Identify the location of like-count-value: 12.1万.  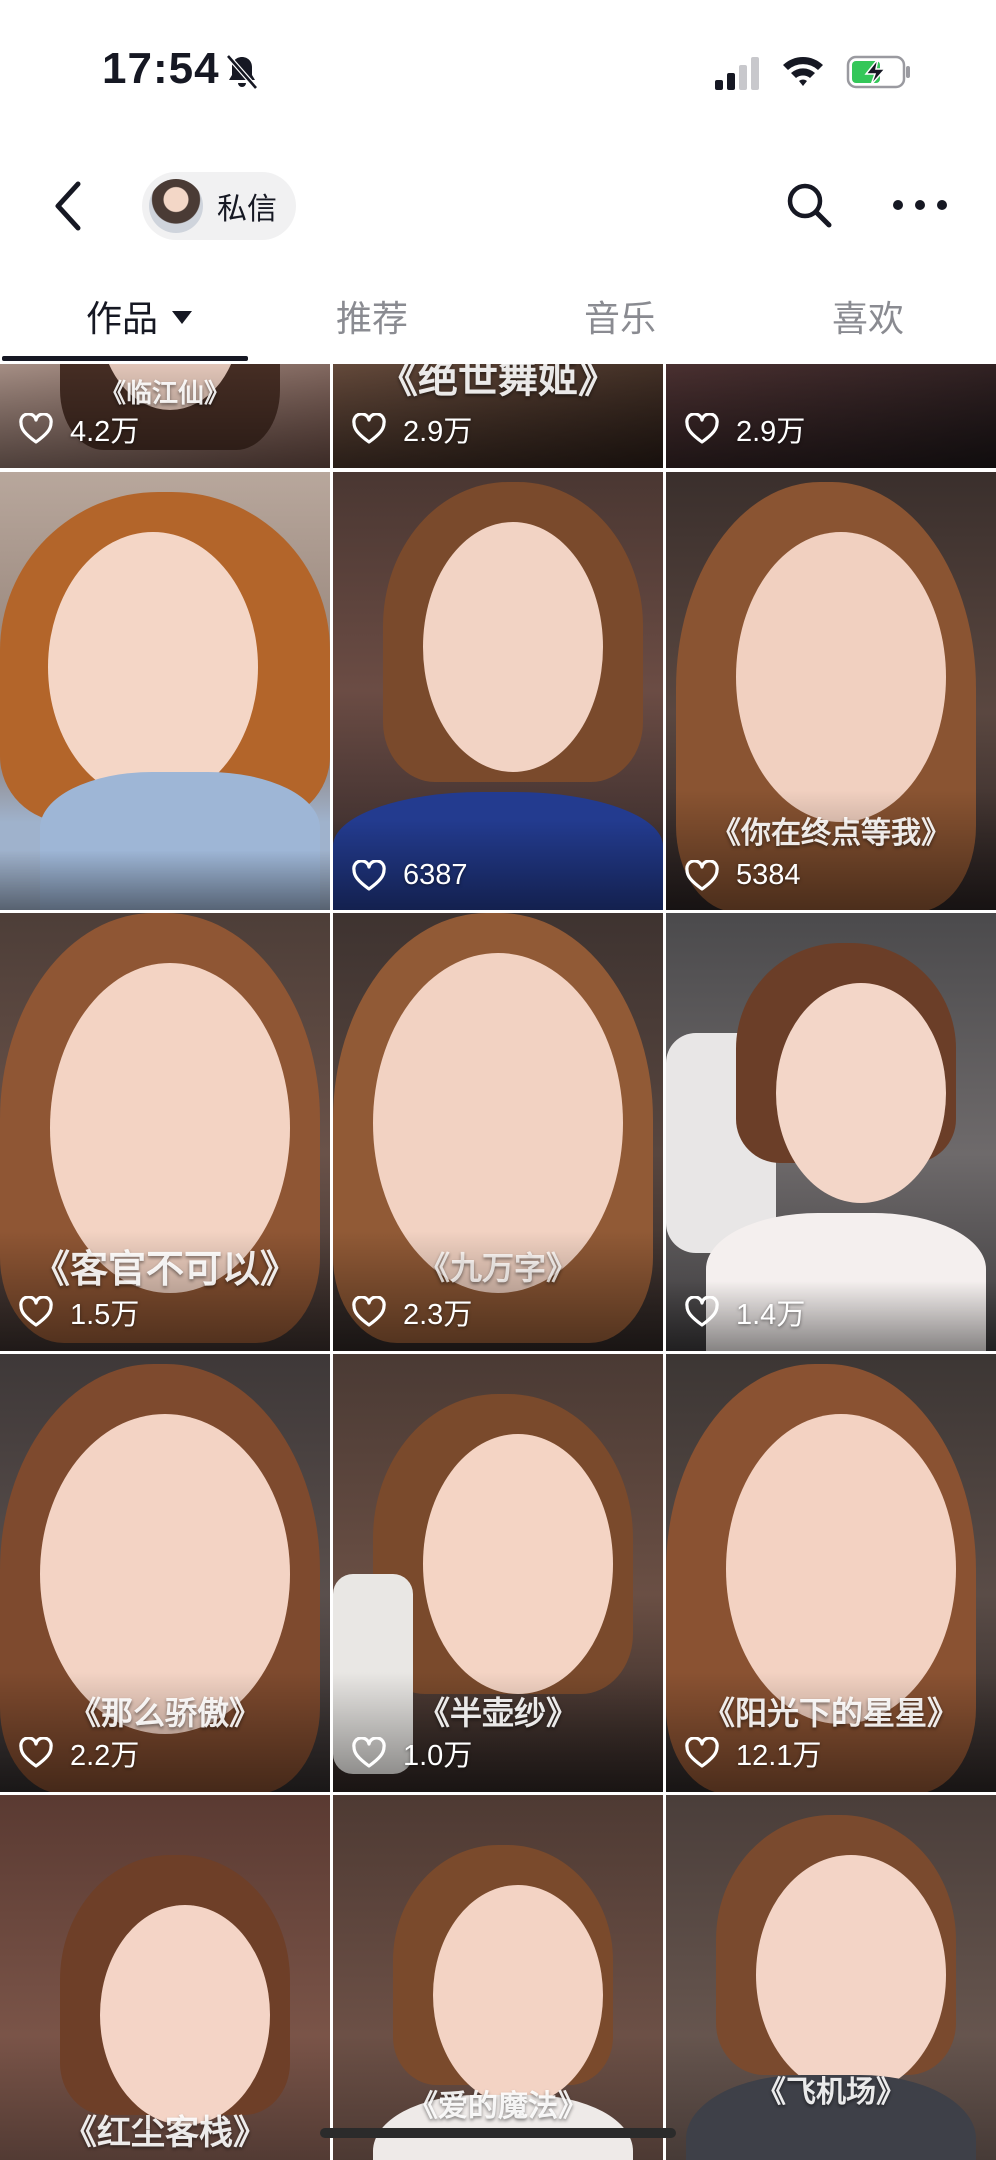
(779, 1756).